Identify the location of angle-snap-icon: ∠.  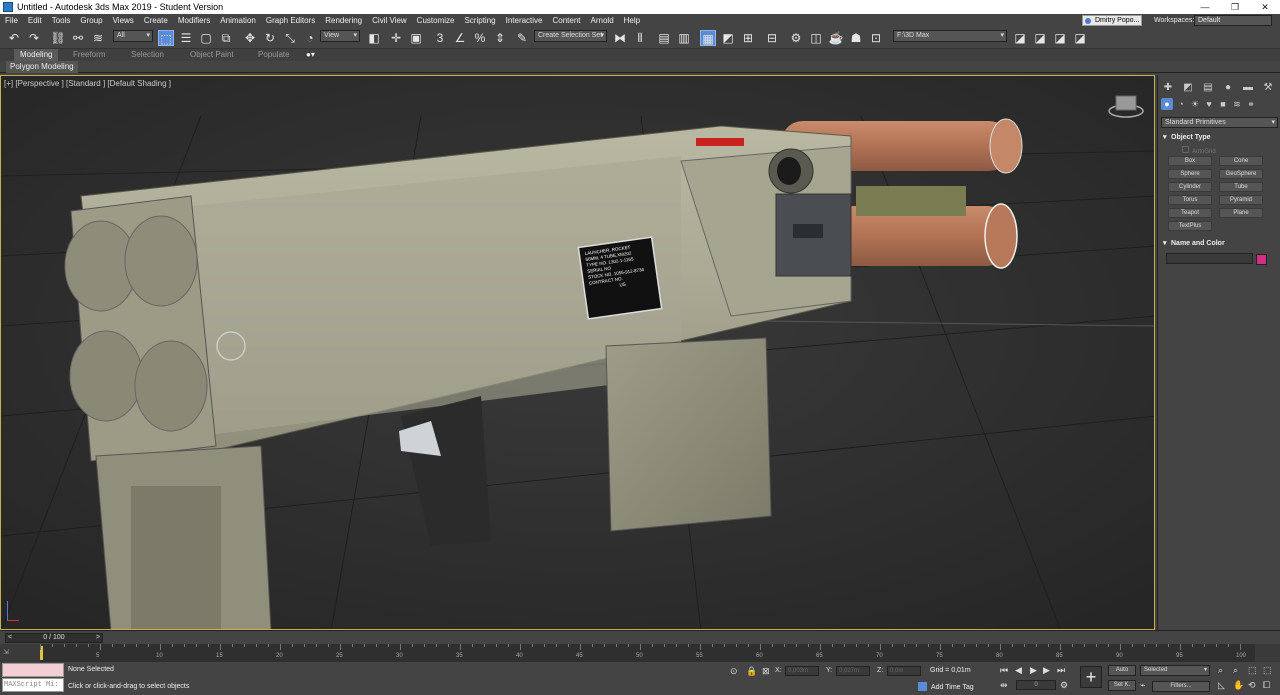
(460, 38).